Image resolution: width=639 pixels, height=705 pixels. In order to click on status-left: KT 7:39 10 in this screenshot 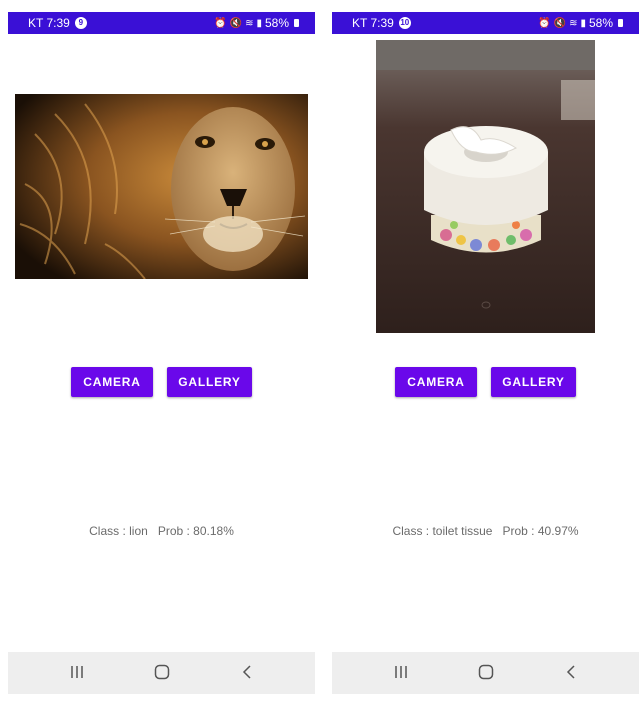, I will do `click(381, 23)`.